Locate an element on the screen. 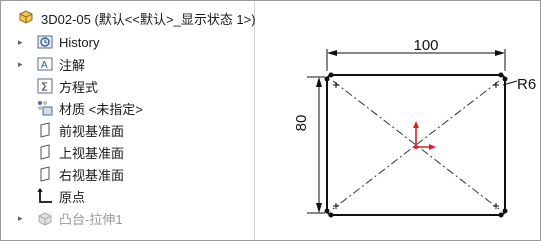 The image size is (541, 241). svg-text: A is located at coordinates (44, 65).